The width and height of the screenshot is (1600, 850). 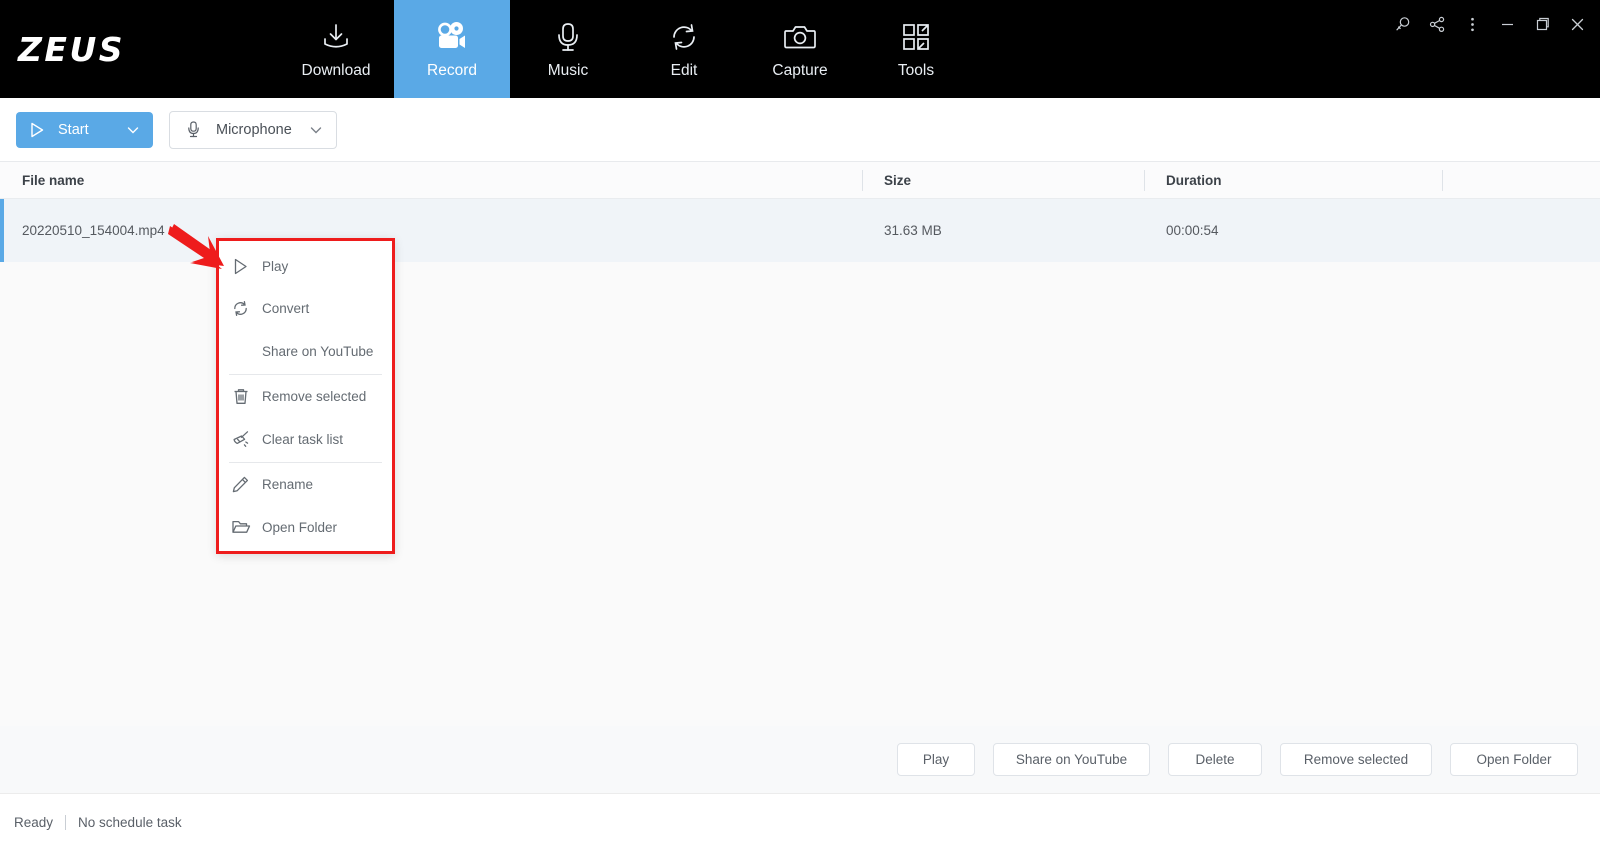 What do you see at coordinates (73, 129) in the screenshot?
I see `start-button-label: Start` at bounding box center [73, 129].